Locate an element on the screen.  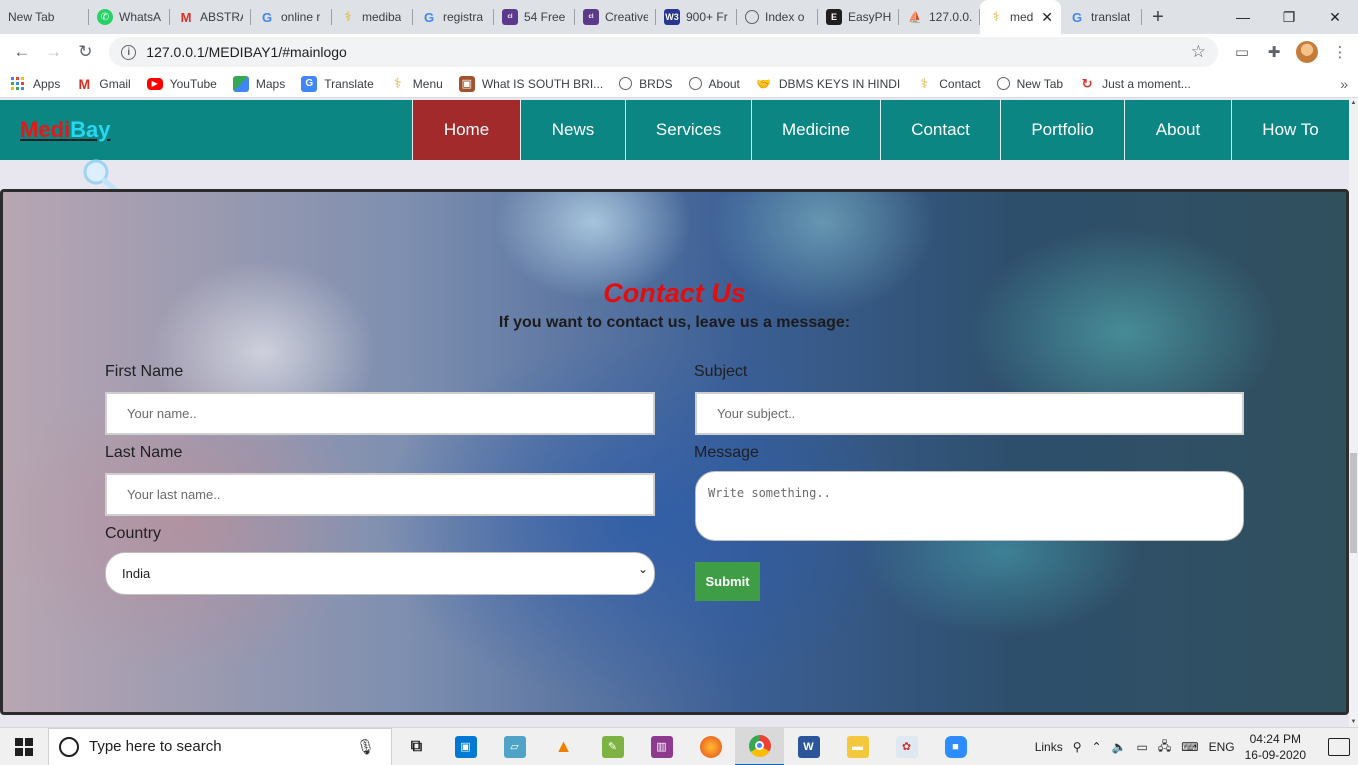
page-scrollbar: ▲ ▼ is located at coordinates (1353, 412).